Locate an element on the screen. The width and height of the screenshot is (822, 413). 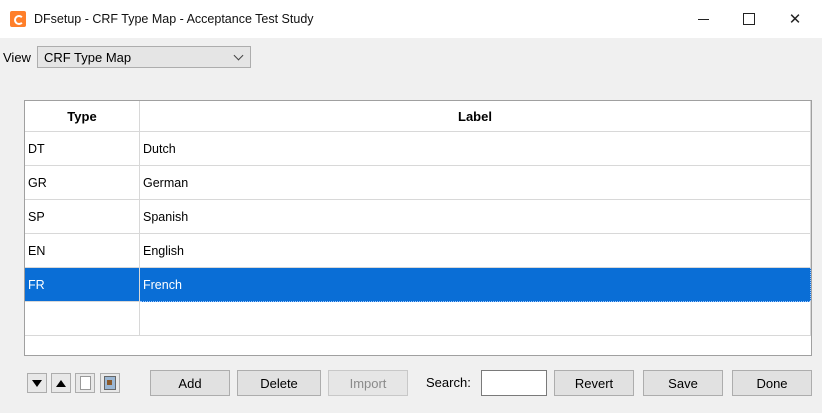
table-row-empty is located at coordinates (418, 318).